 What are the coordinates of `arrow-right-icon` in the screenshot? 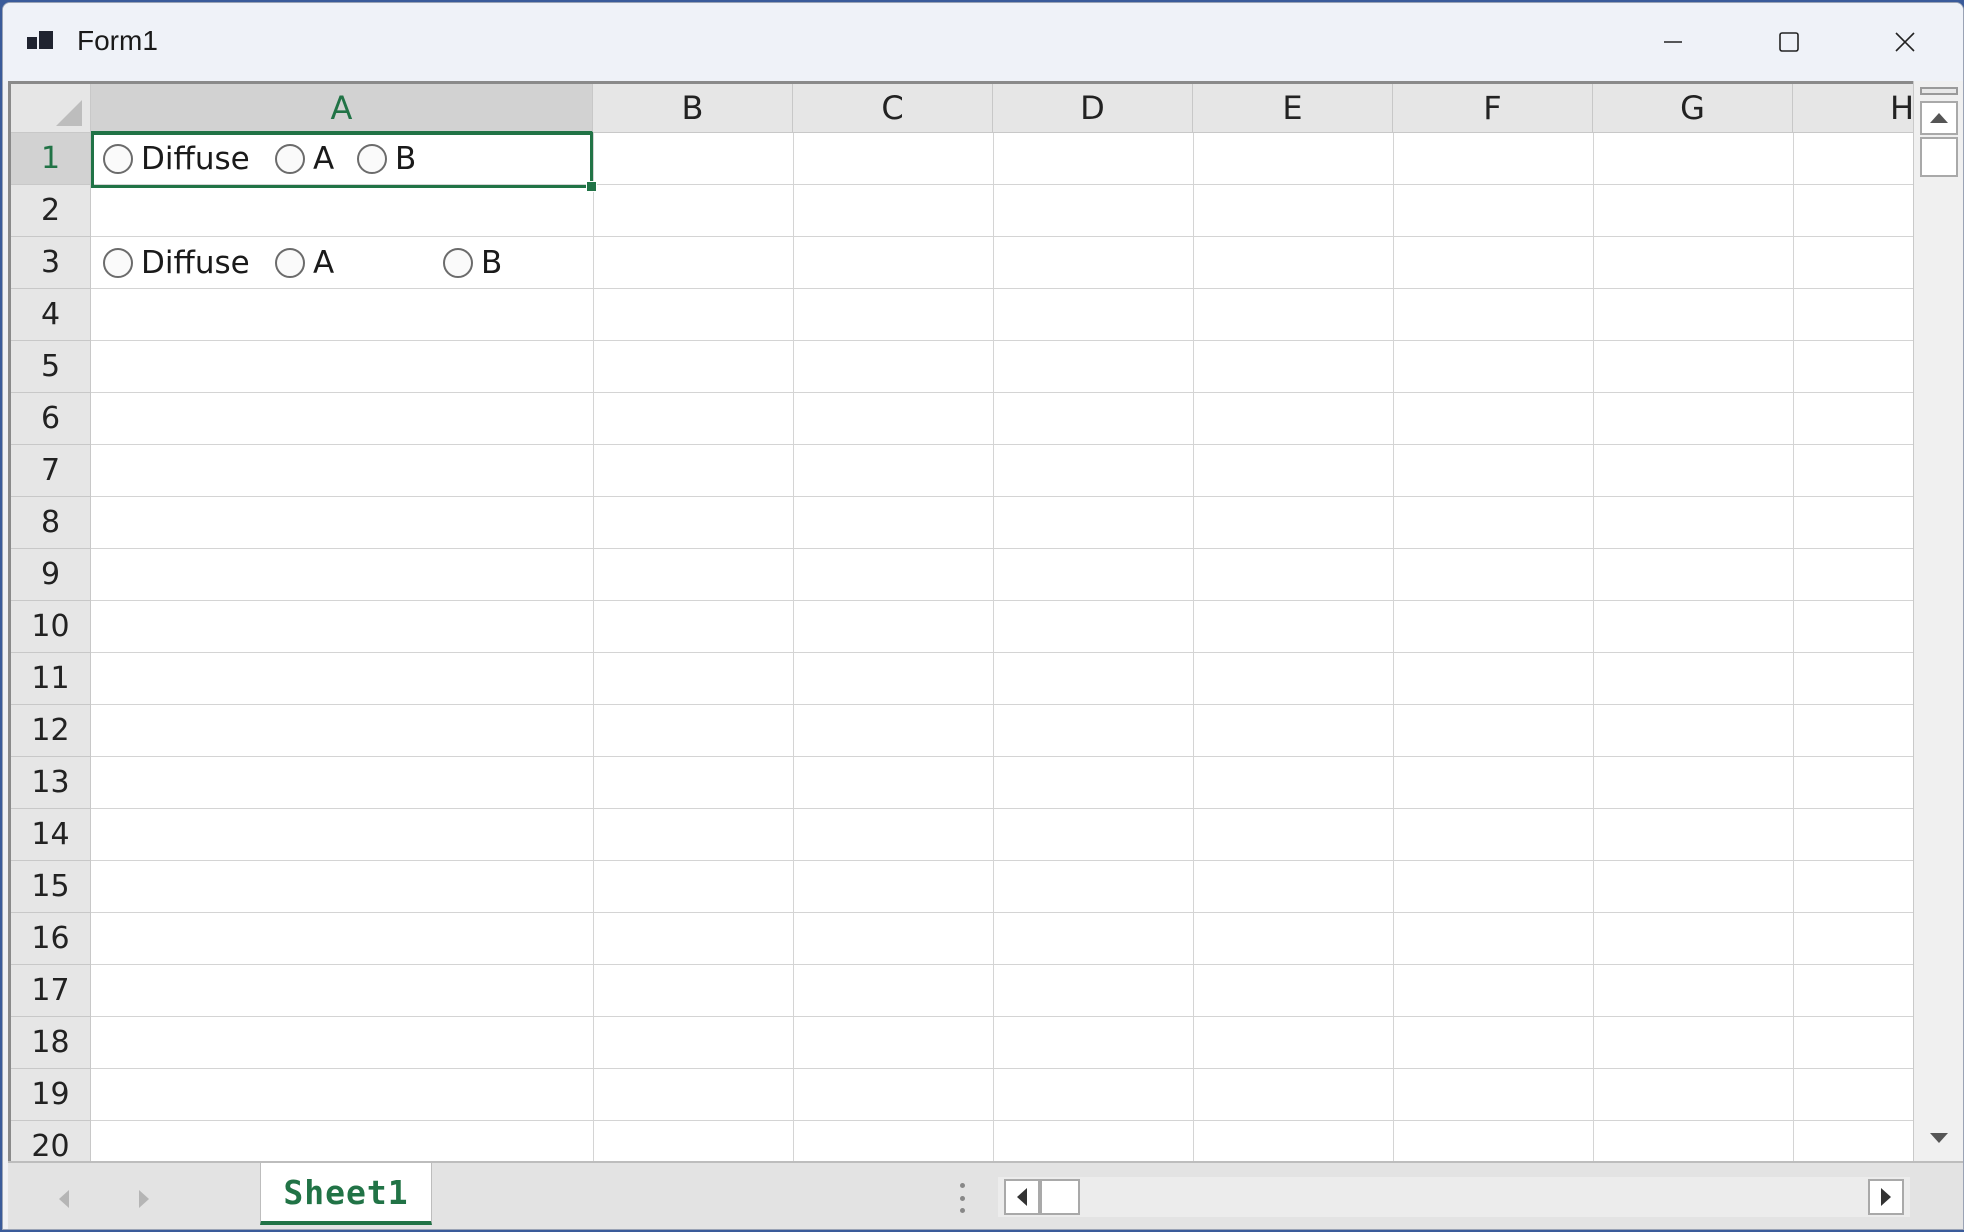 It's located at (1886, 1197).